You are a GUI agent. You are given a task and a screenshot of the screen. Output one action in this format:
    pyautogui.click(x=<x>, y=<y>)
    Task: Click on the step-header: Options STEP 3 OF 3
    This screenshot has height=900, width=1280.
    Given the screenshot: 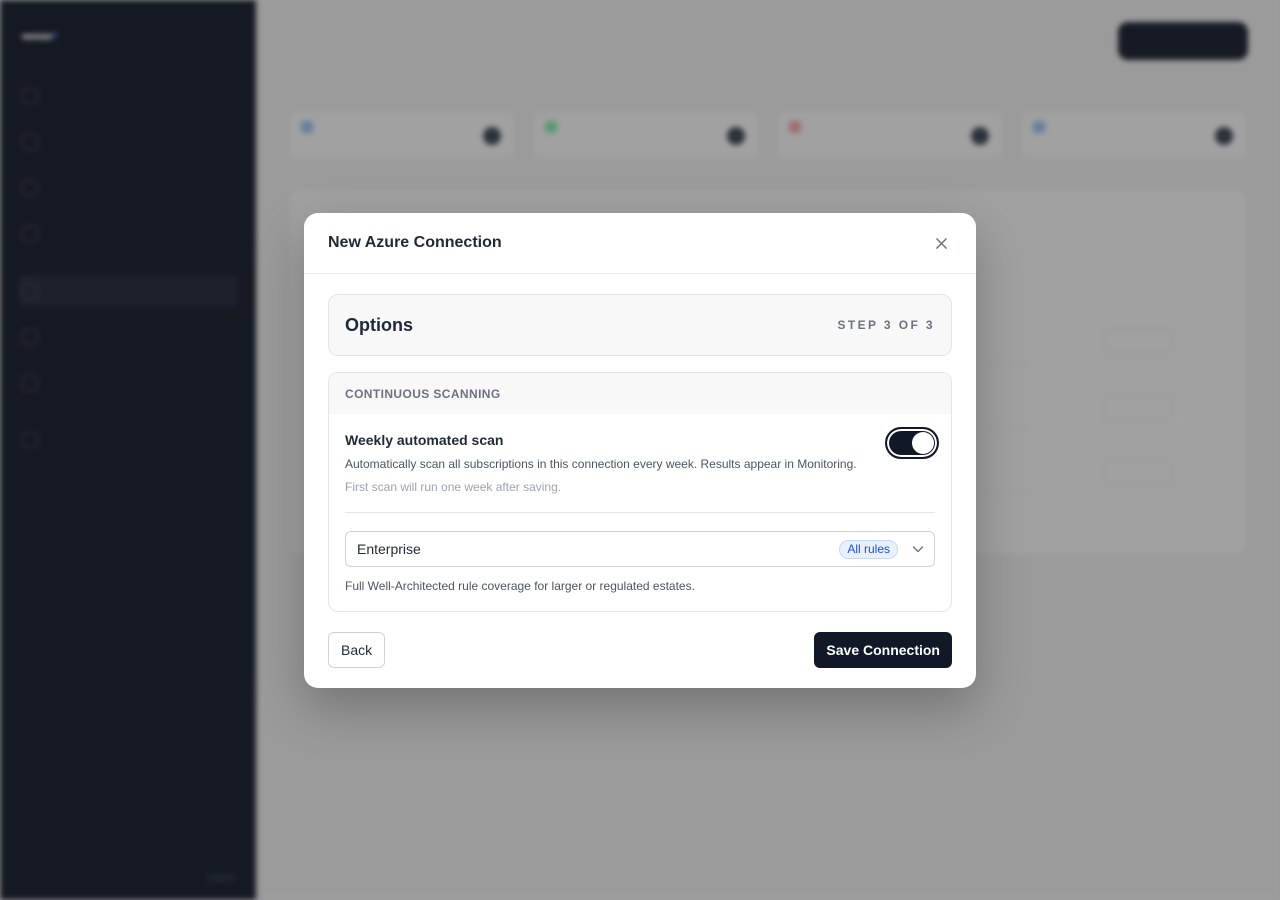 What is the action you would take?
    pyautogui.click(x=640, y=325)
    